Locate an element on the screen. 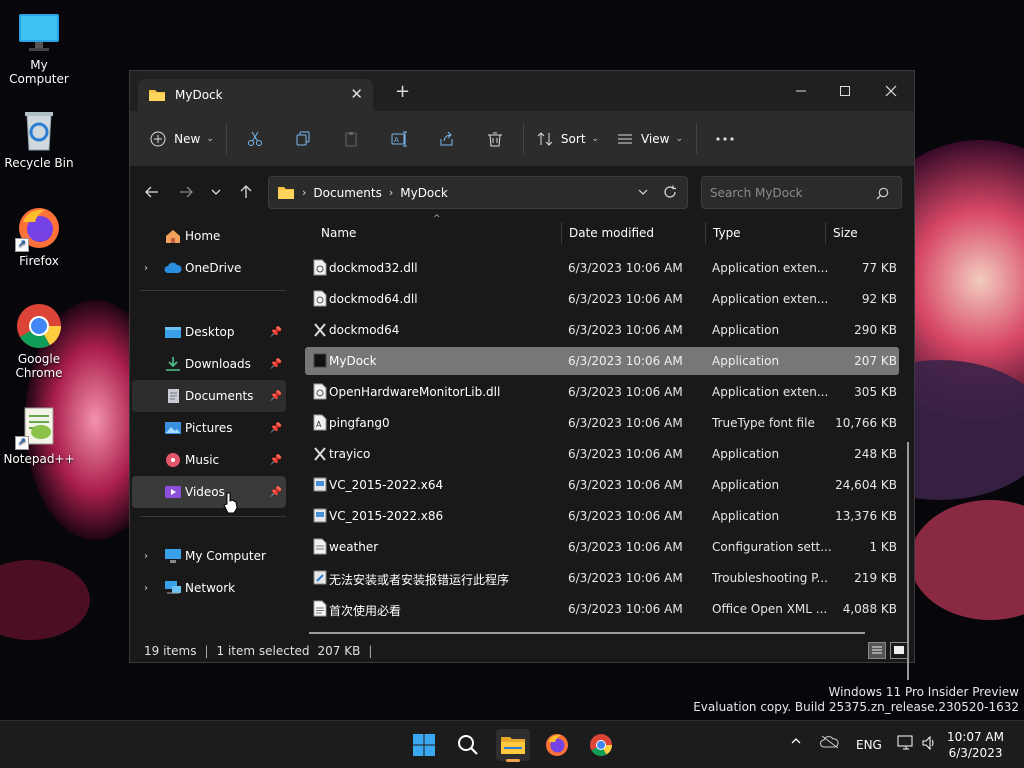  nav-item-desktop: Desktop 📌 is located at coordinates (209, 332).